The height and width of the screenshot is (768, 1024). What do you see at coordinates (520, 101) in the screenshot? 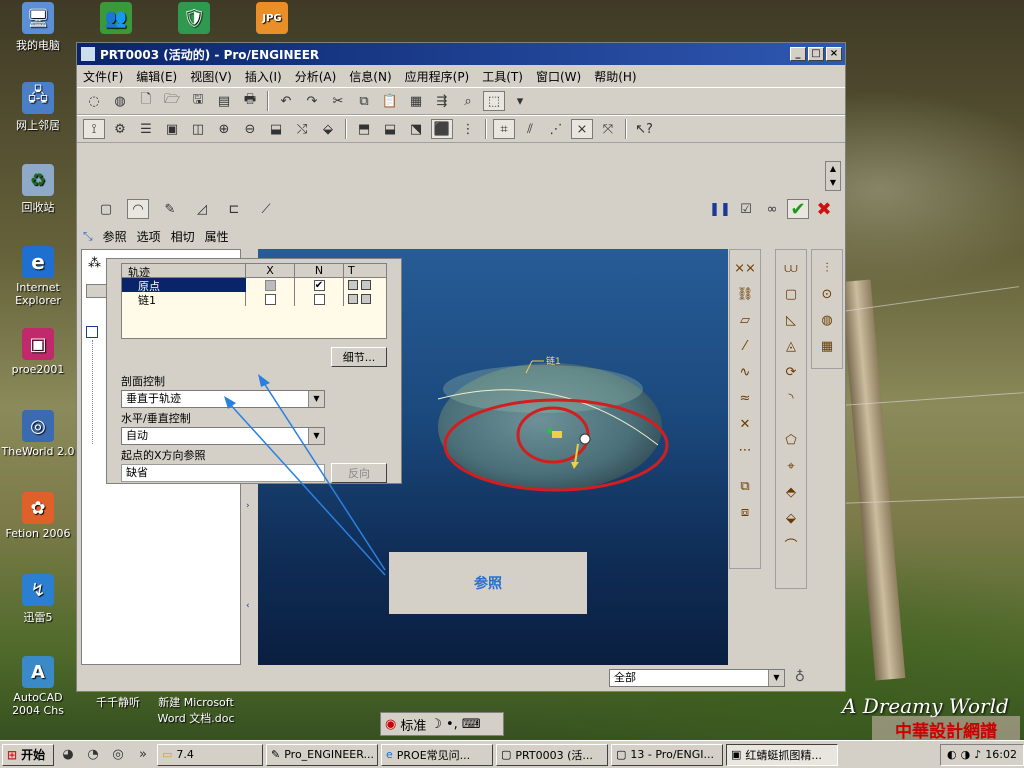
I see `chevron-down-icon: ▾` at bounding box center [520, 101].